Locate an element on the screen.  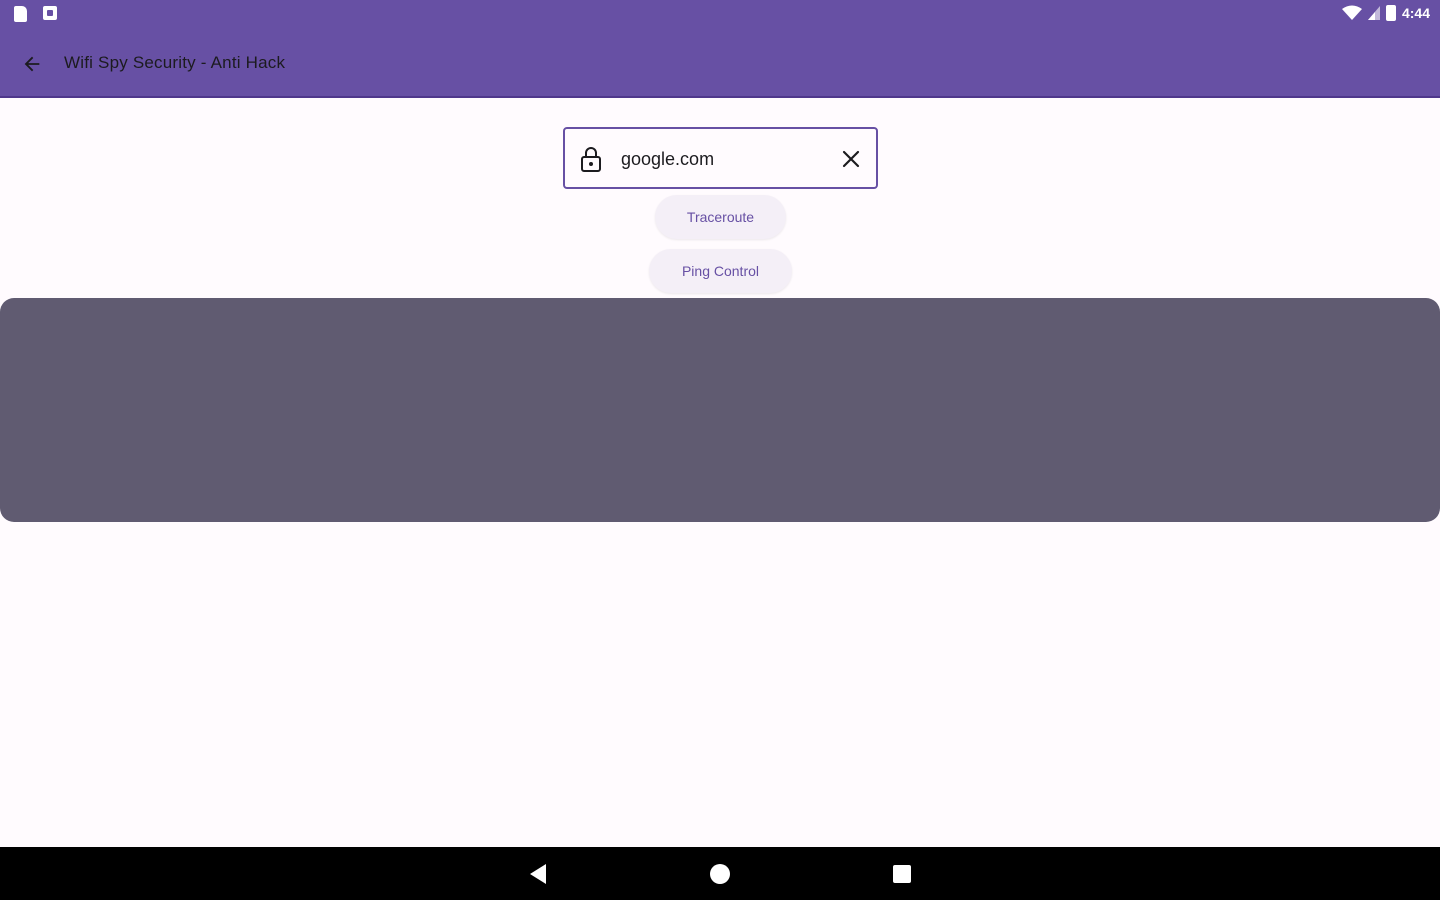
back-button is located at coordinates (32, 64).